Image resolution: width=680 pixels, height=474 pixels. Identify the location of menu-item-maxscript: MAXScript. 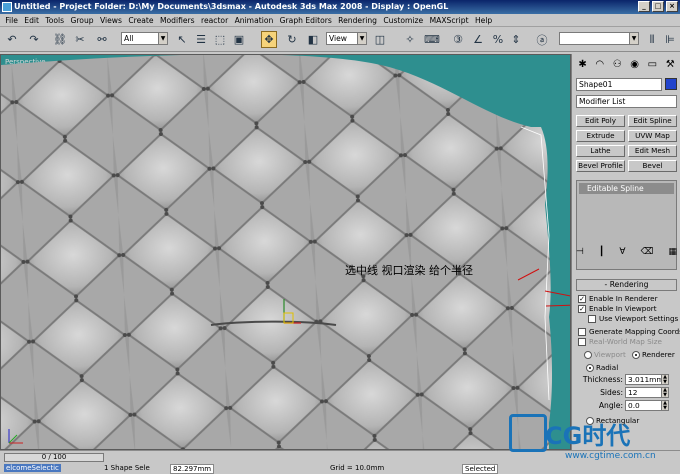
(448, 20).